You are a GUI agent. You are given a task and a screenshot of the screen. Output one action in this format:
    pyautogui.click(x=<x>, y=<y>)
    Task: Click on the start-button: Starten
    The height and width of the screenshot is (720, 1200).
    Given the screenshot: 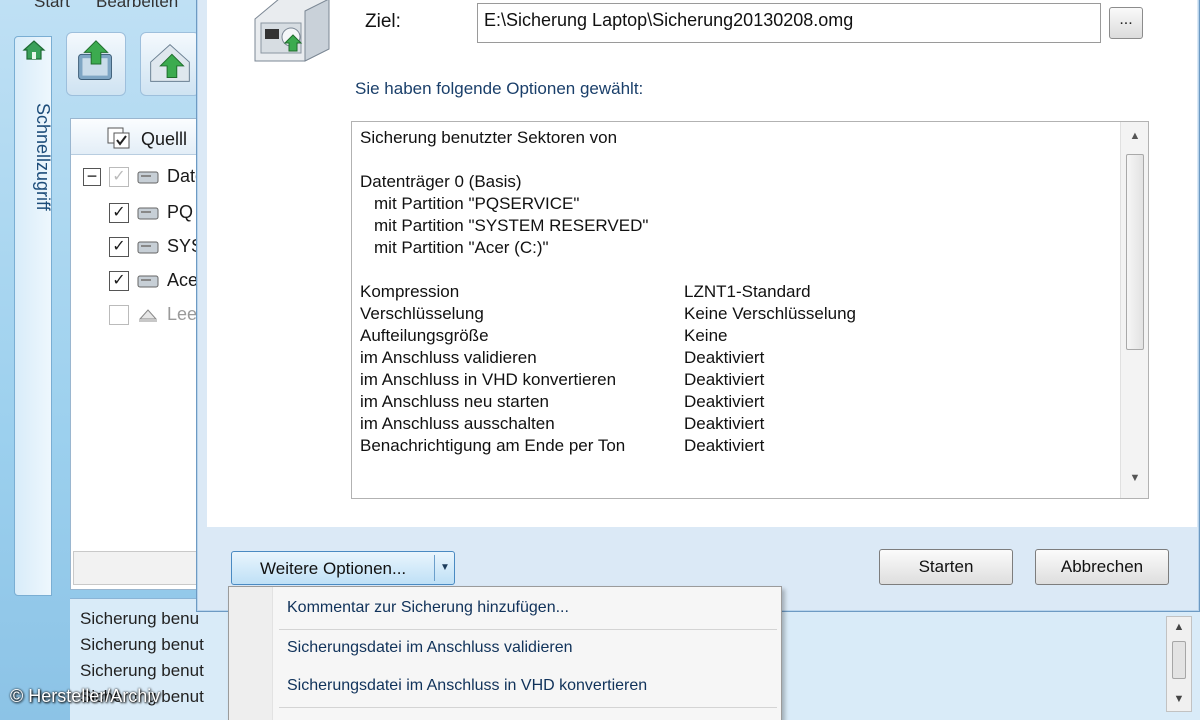 What is the action you would take?
    pyautogui.click(x=946, y=567)
    